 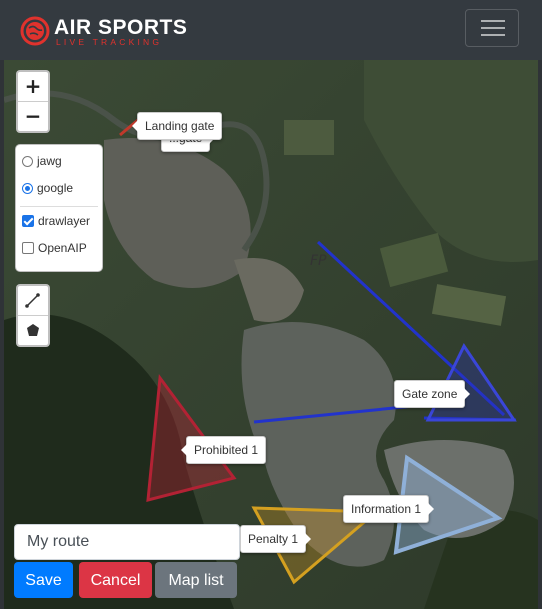 What do you see at coordinates (223, 450) in the screenshot?
I see `map-label-prohibited: Prohibited 1` at bounding box center [223, 450].